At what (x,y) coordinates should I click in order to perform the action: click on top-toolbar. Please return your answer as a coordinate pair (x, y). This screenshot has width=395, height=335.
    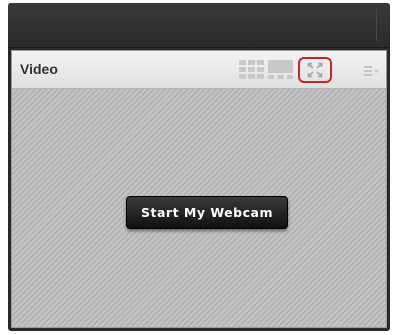
    Looking at the image, I should click on (199, 25).